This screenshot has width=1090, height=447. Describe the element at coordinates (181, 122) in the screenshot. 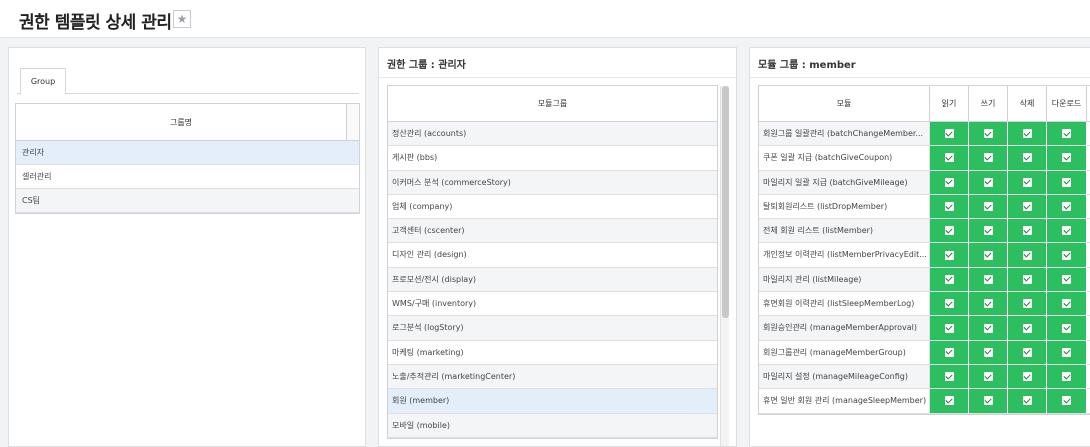

I see `group-name-column-header: 그룹명` at that location.